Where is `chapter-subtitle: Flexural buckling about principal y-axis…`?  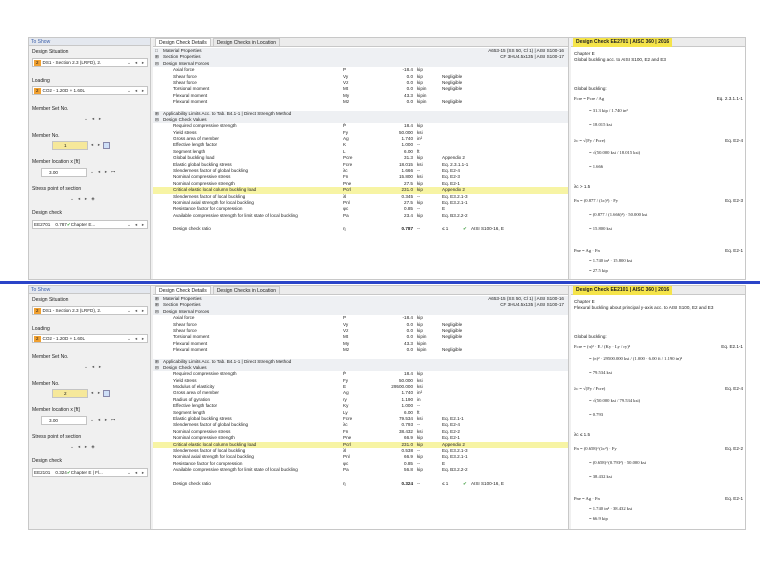
chapter-subtitle: Flexural buckling about principal y-axis… is located at coordinates (644, 307).